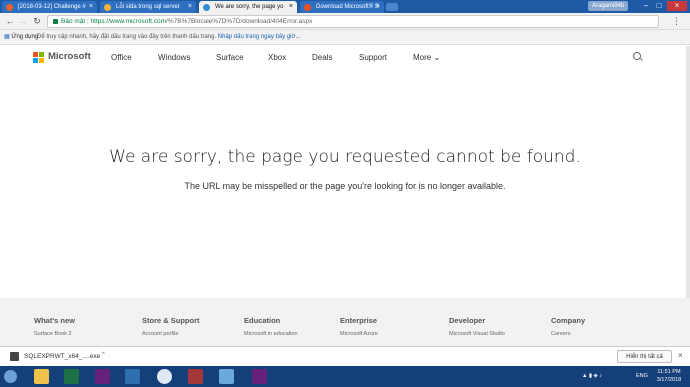 This screenshot has width=690, height=387. What do you see at coordinates (14, 356) in the screenshot?
I see `installer-file-icon` at bounding box center [14, 356].